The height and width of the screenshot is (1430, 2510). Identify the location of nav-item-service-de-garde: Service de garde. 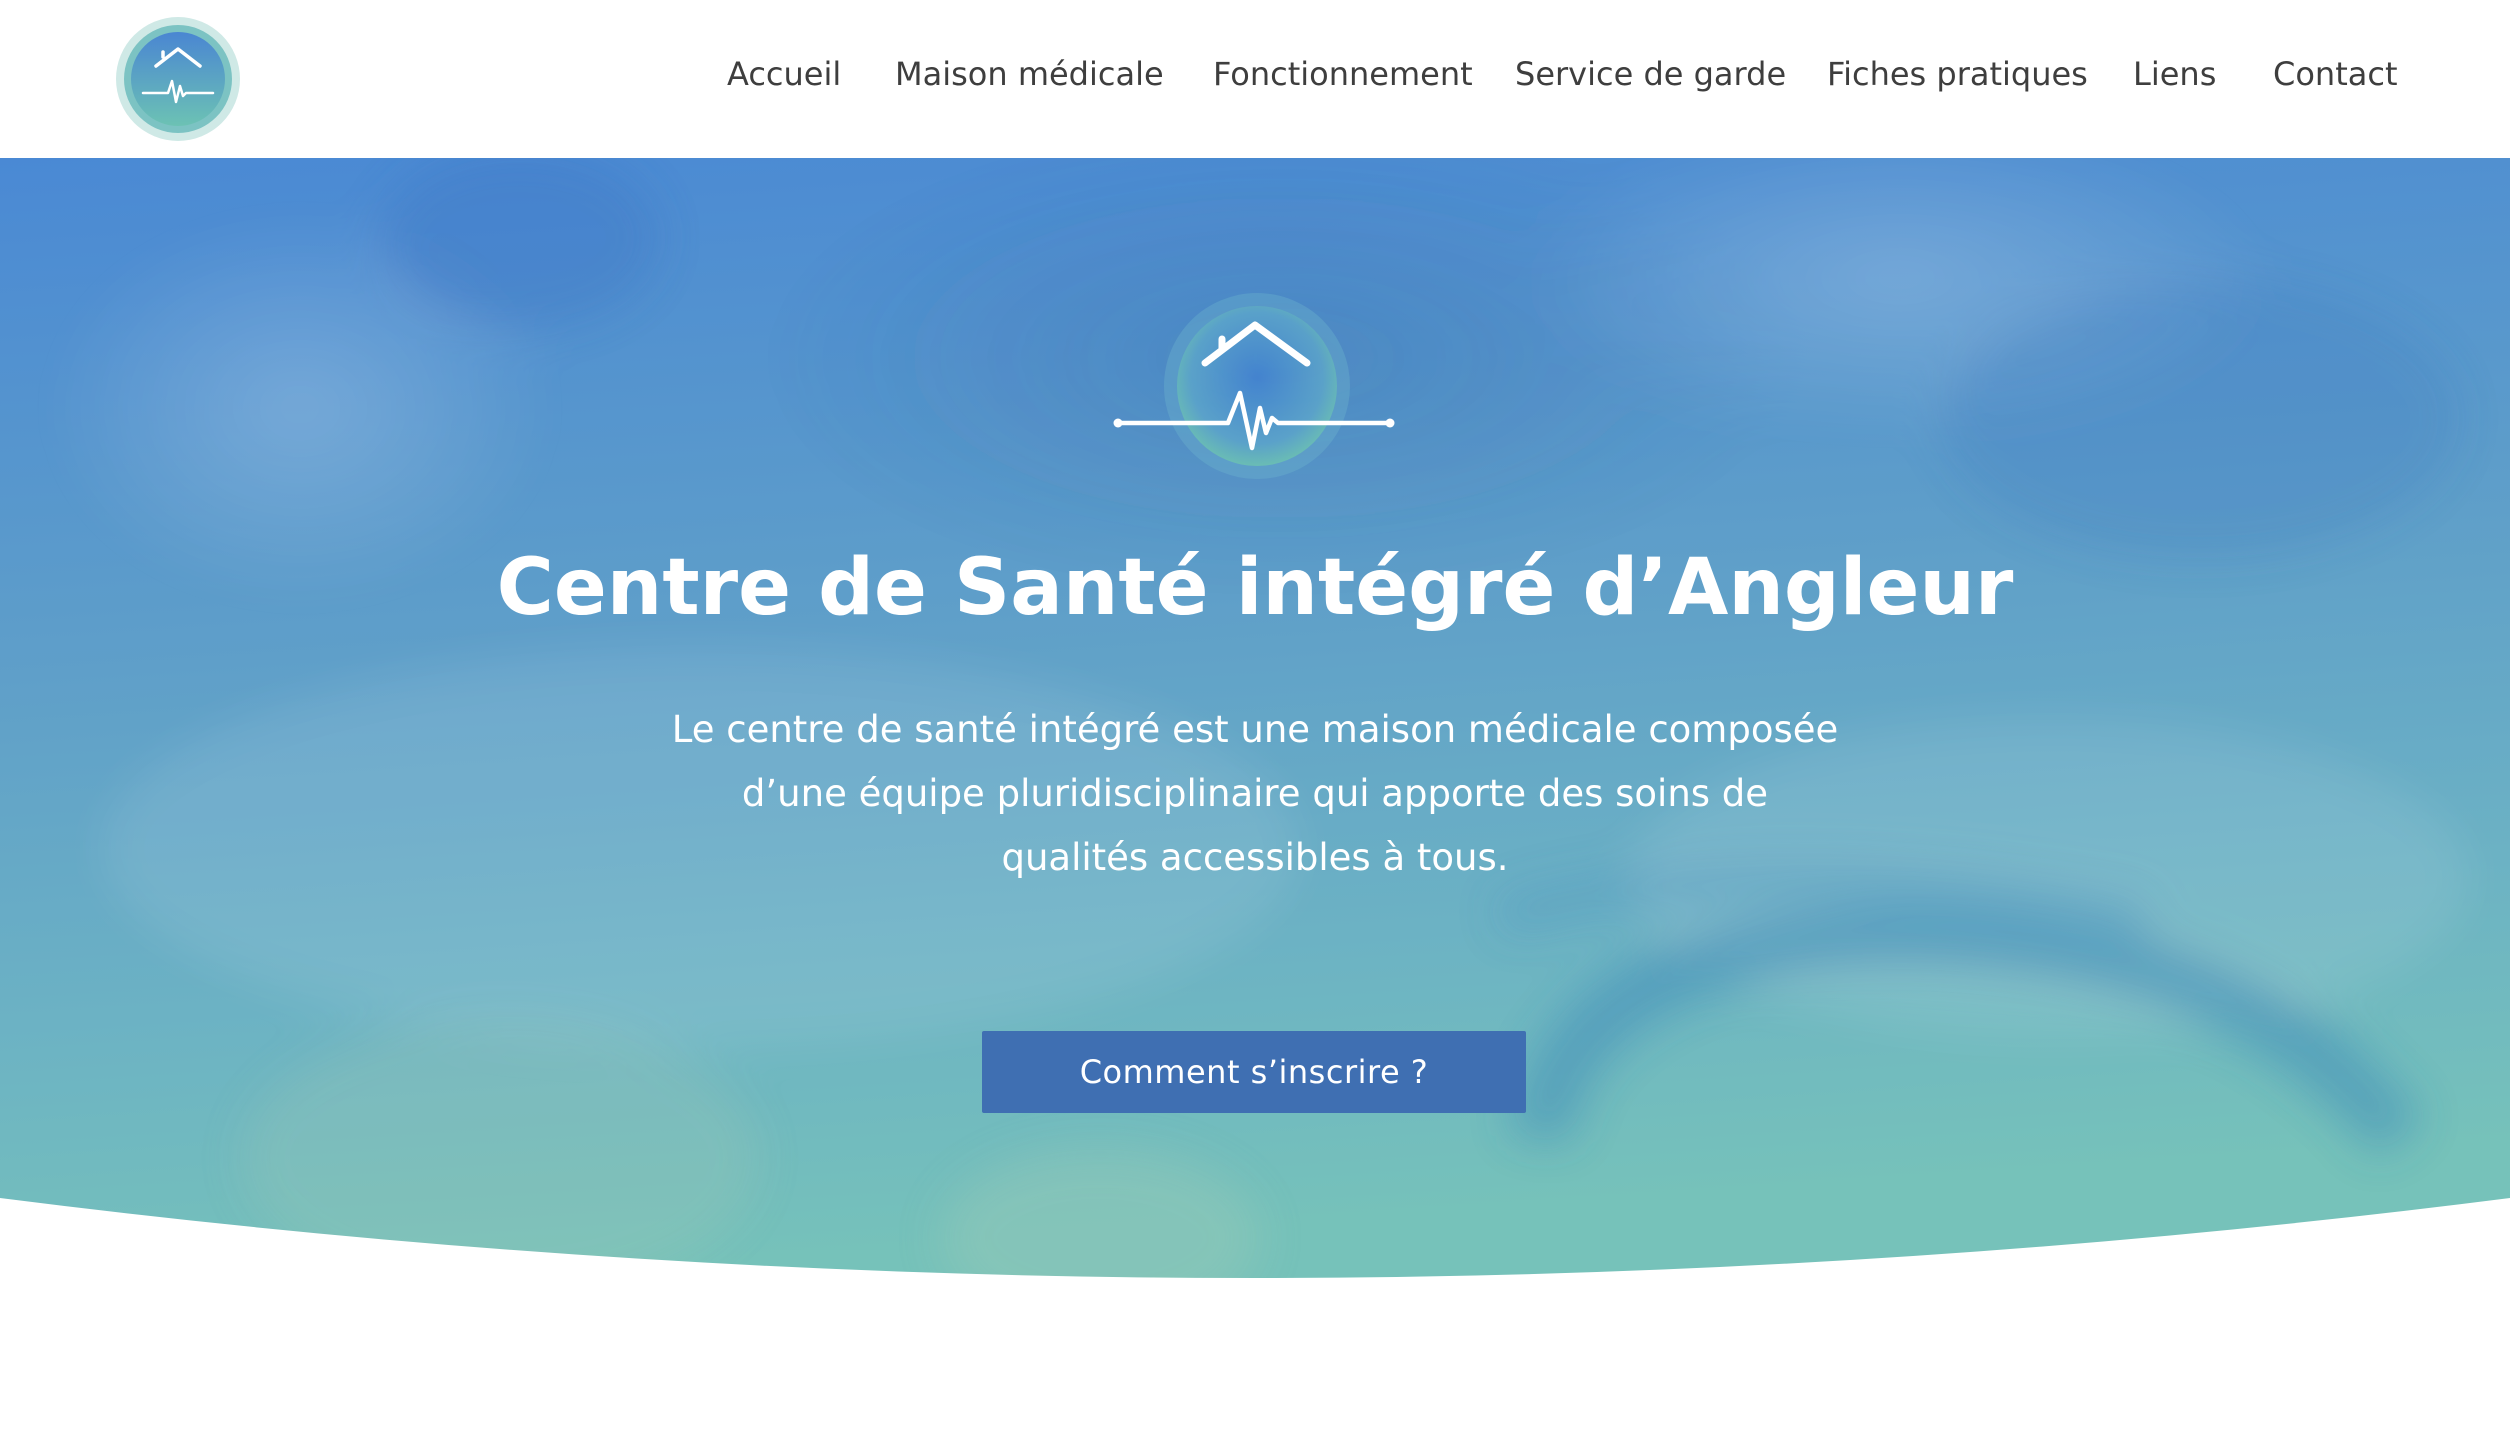
(1650, 74).